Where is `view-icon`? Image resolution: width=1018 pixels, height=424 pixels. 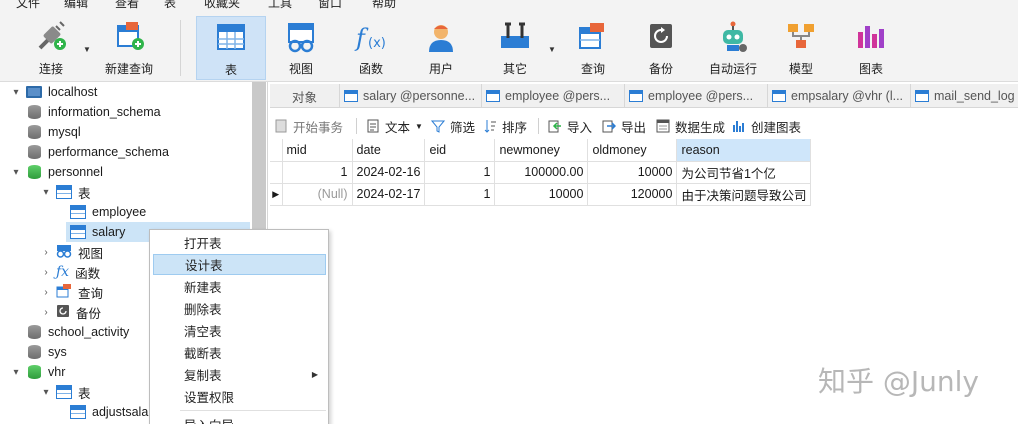 view-icon is located at coordinates (64, 252).